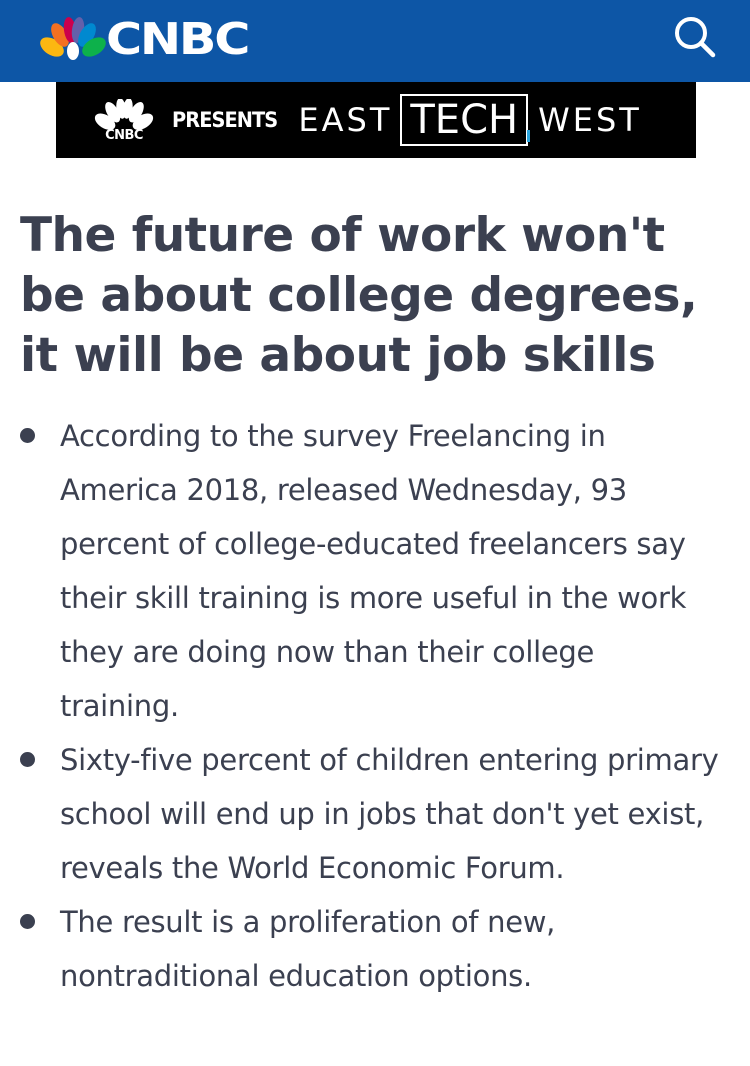 The width and height of the screenshot is (750, 1066). Describe the element at coordinates (529, 136) in the screenshot. I see `banner-accent-mark` at that location.